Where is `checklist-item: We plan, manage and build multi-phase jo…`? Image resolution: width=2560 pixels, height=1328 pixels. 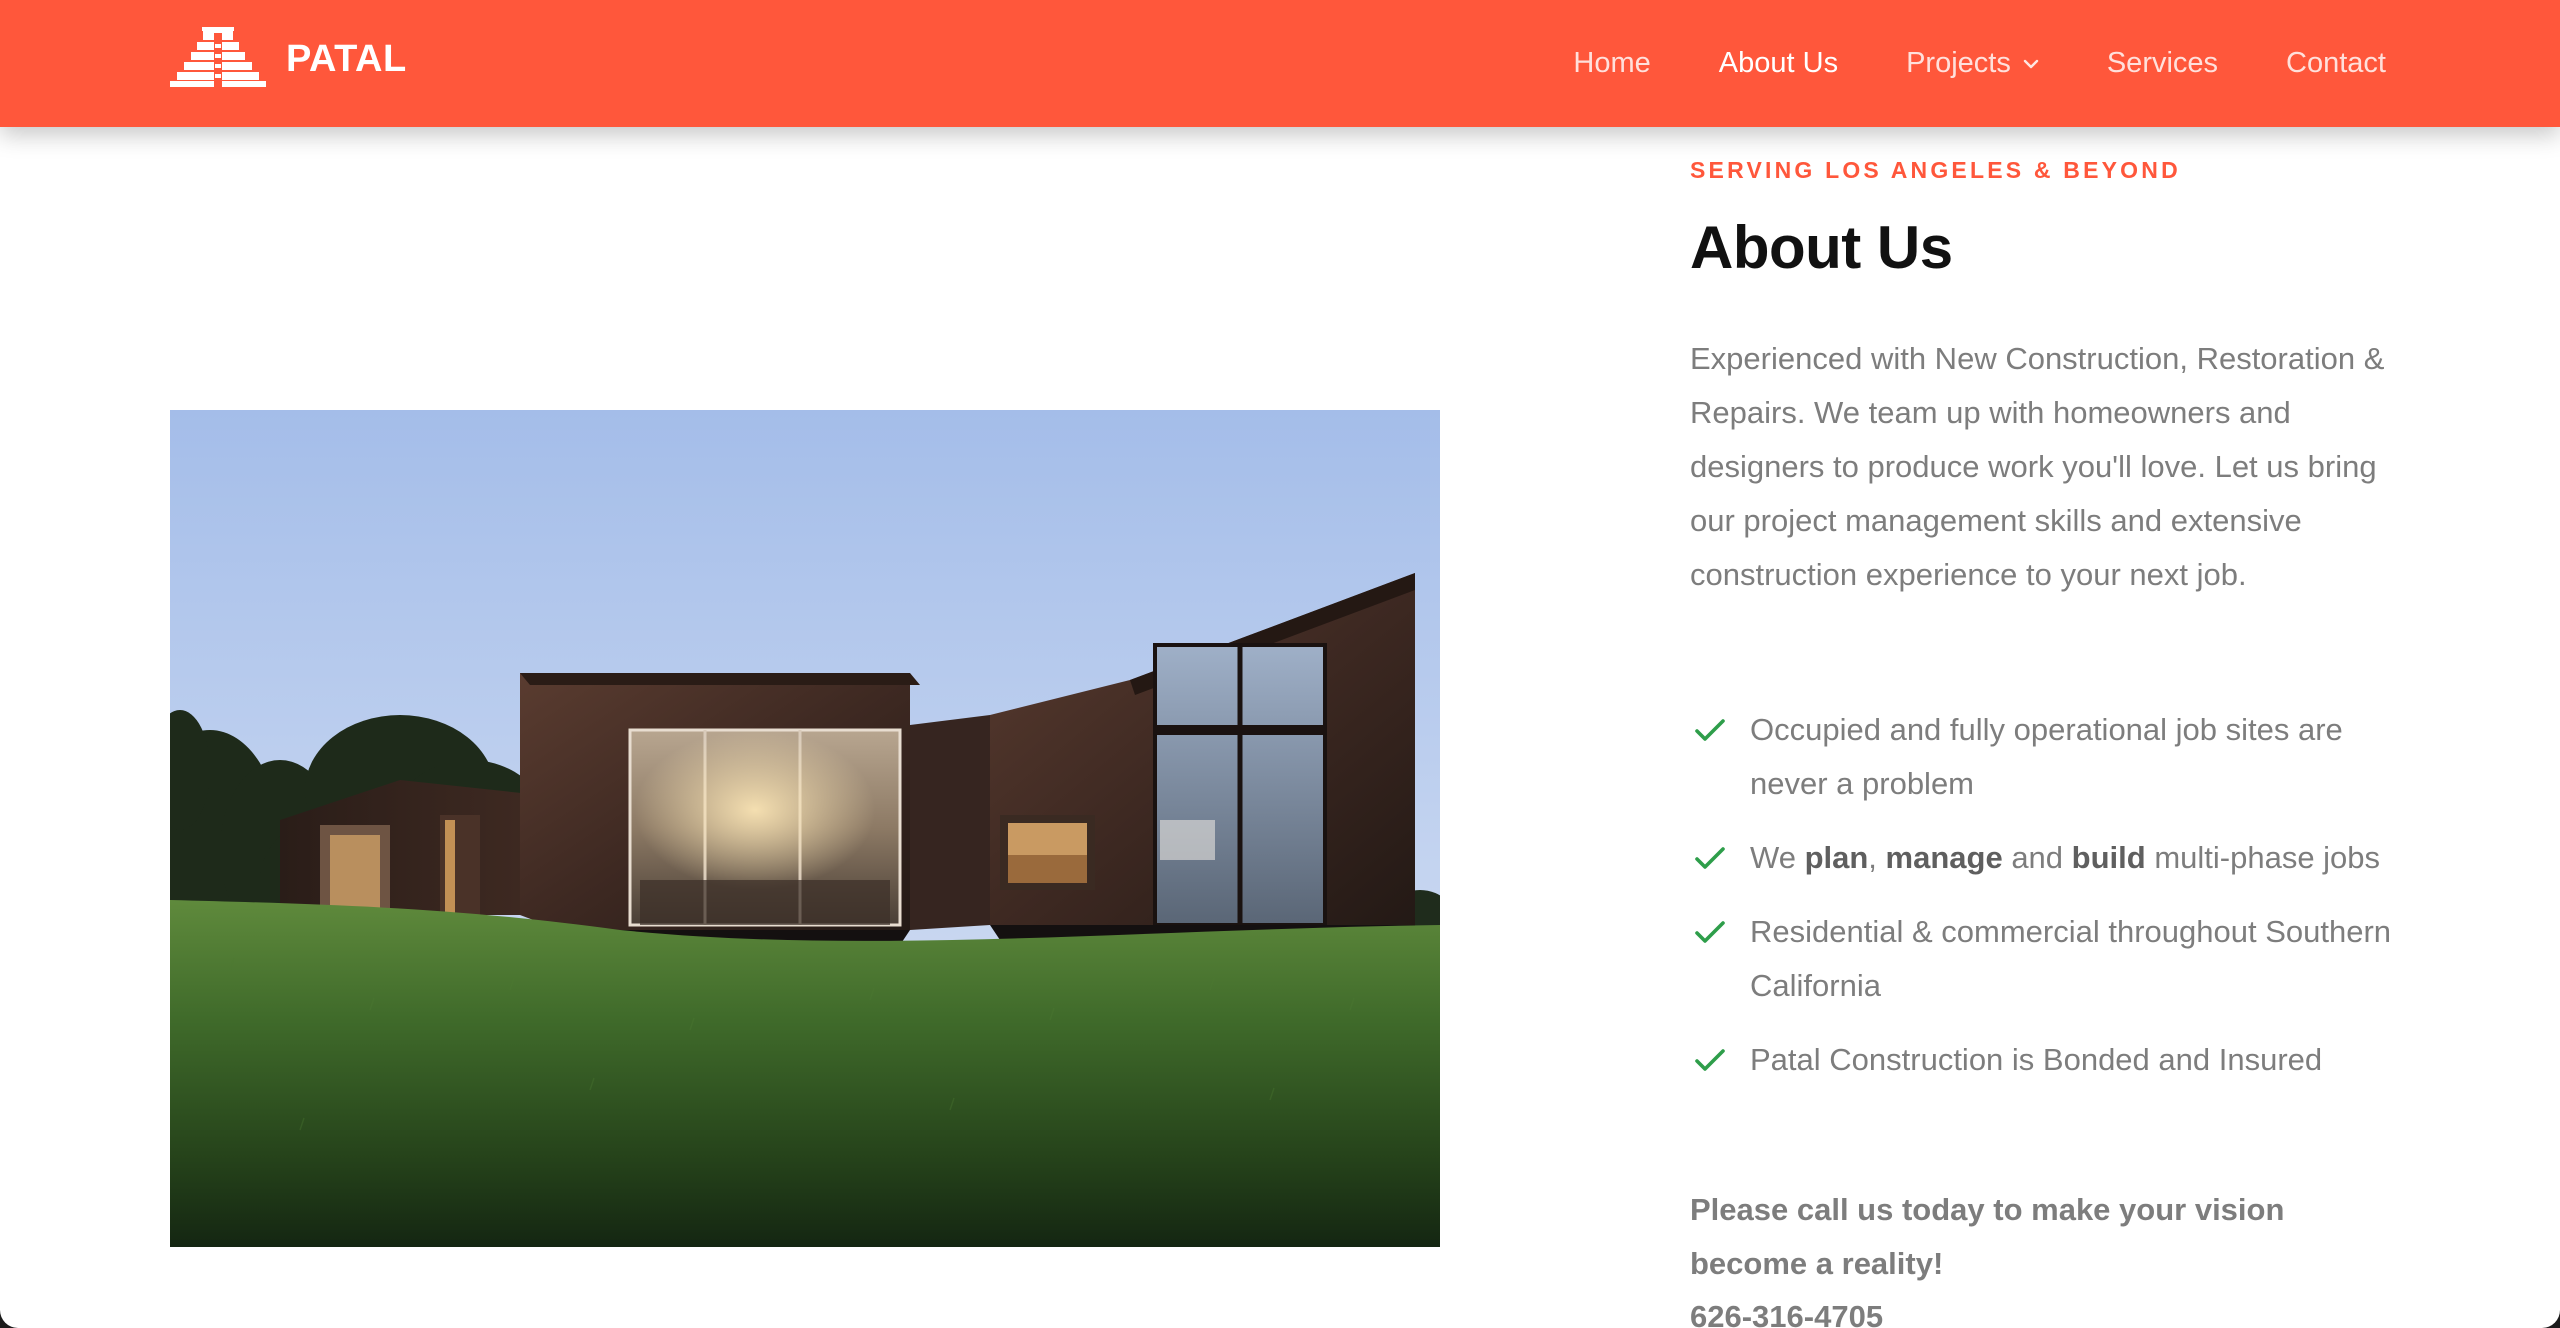
checklist-item: We plan, manage and build multi-phase jo… is located at coordinates (2050, 858).